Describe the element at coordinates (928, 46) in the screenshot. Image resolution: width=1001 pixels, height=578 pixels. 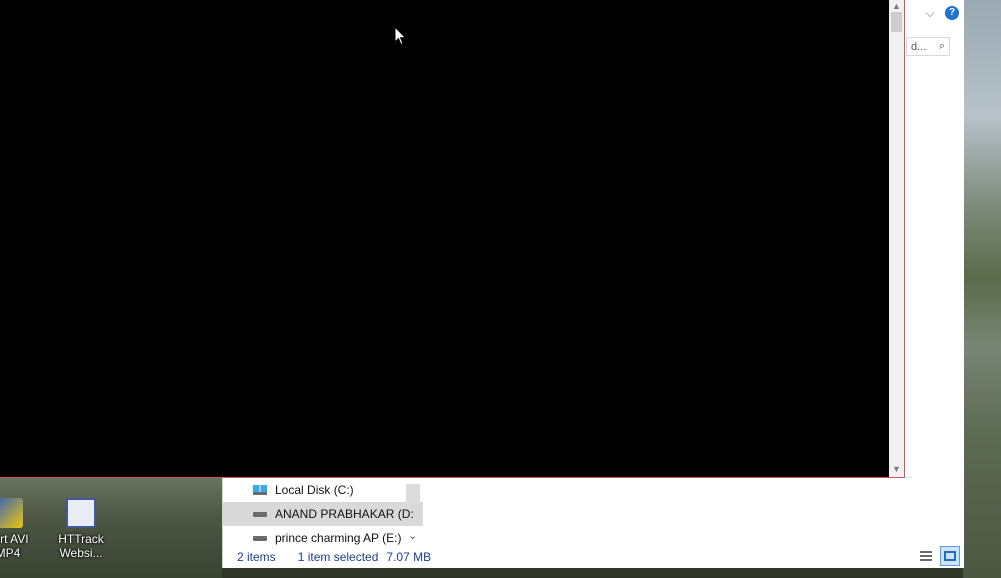
I see `search-input: d... ⌕` at that location.